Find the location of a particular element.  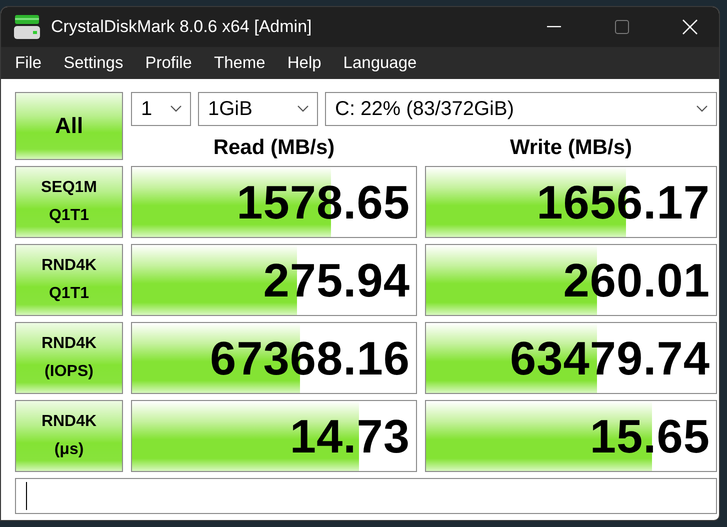

maximize-icon is located at coordinates (622, 27).